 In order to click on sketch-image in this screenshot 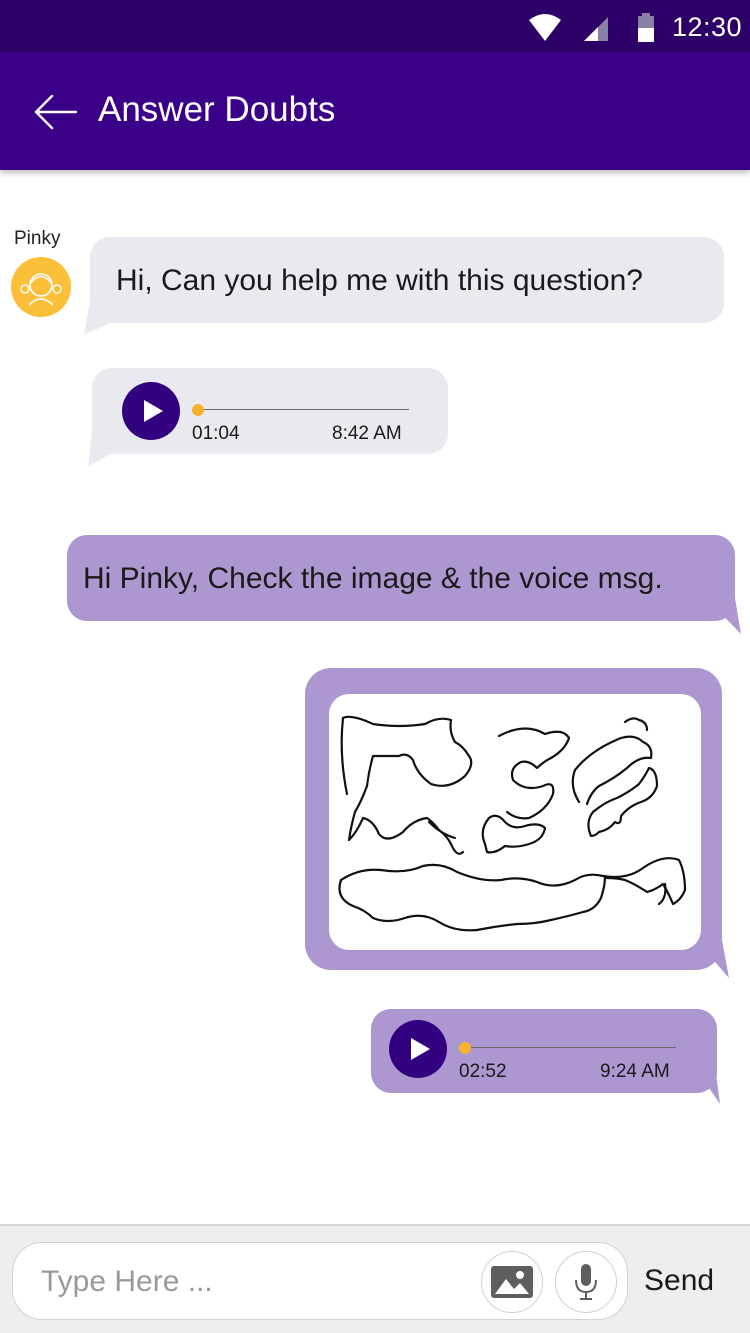, I will do `click(515, 822)`.